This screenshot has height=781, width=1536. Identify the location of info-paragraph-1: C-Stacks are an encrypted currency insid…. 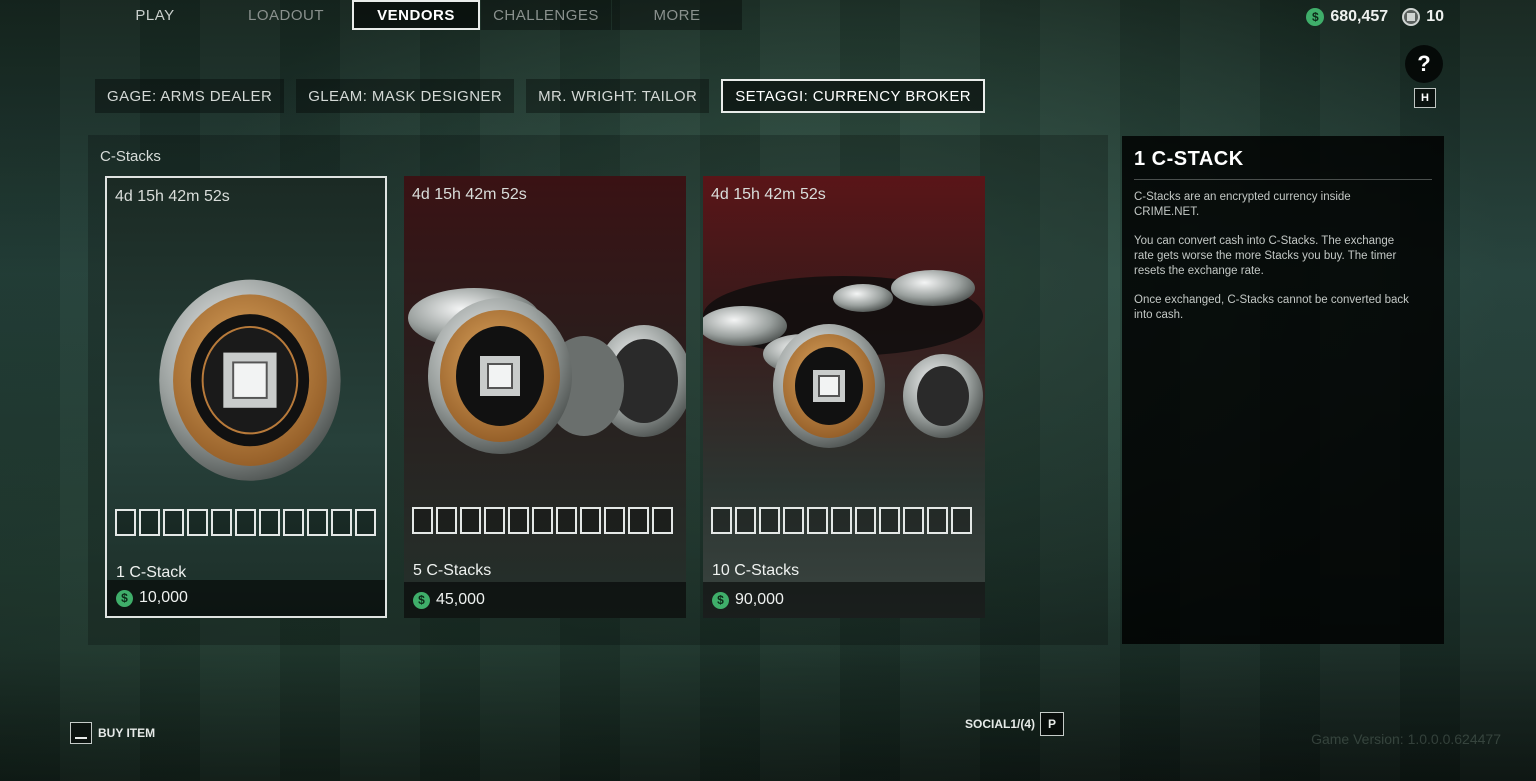
(1242, 204).